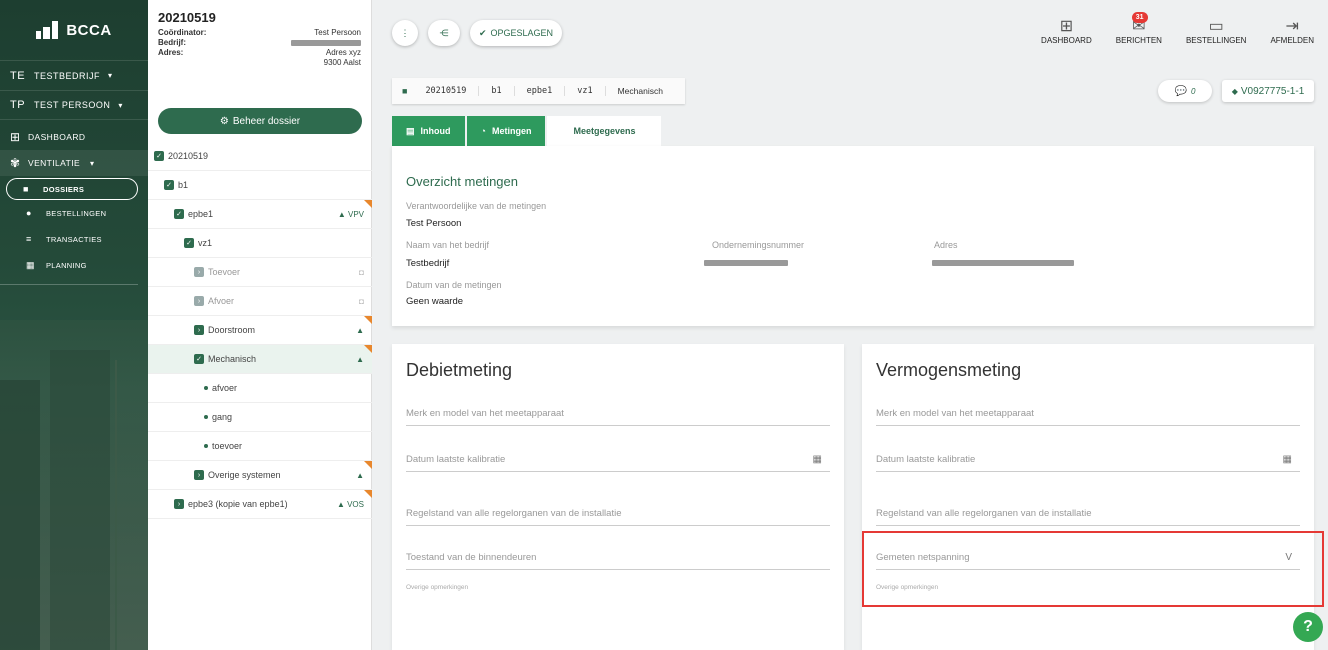 The width and height of the screenshot is (1328, 650). Describe the element at coordinates (1272, 91) in the screenshot. I see `version-label: V0927775-1-1` at that location.